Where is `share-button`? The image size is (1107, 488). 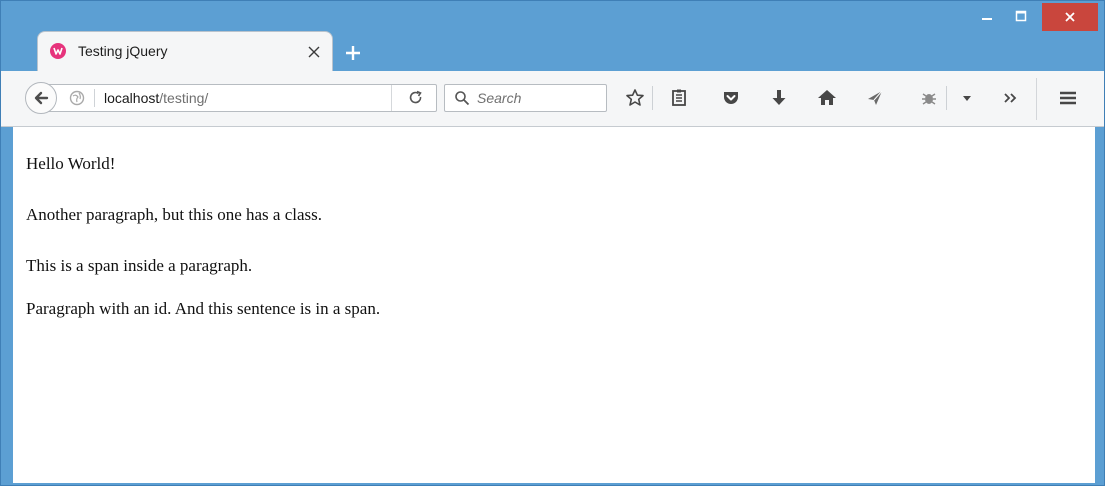
share-button is located at coordinates (875, 98).